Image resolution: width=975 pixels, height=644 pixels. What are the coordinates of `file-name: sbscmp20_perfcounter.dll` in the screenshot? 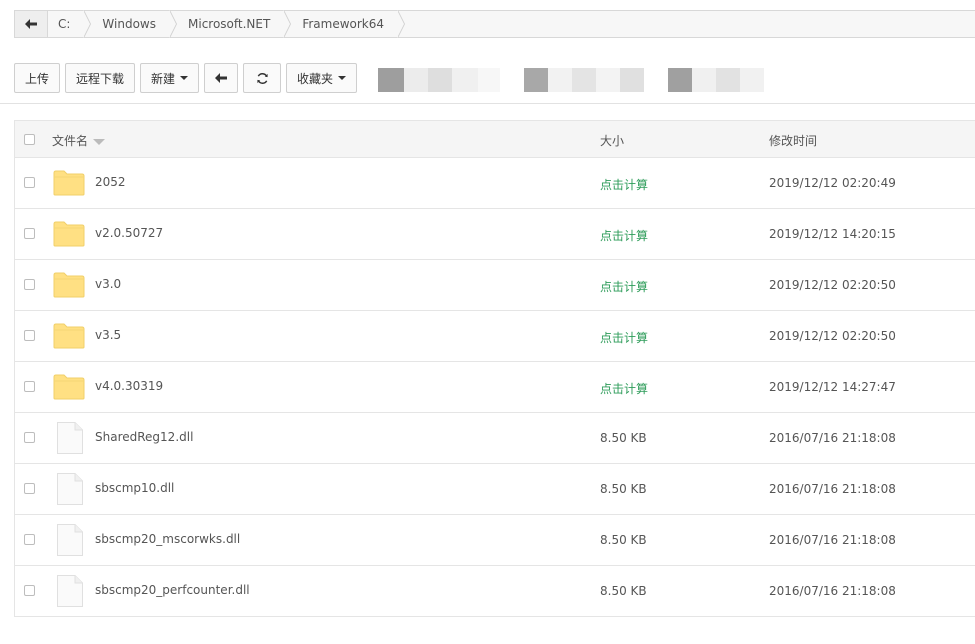 It's located at (172, 590).